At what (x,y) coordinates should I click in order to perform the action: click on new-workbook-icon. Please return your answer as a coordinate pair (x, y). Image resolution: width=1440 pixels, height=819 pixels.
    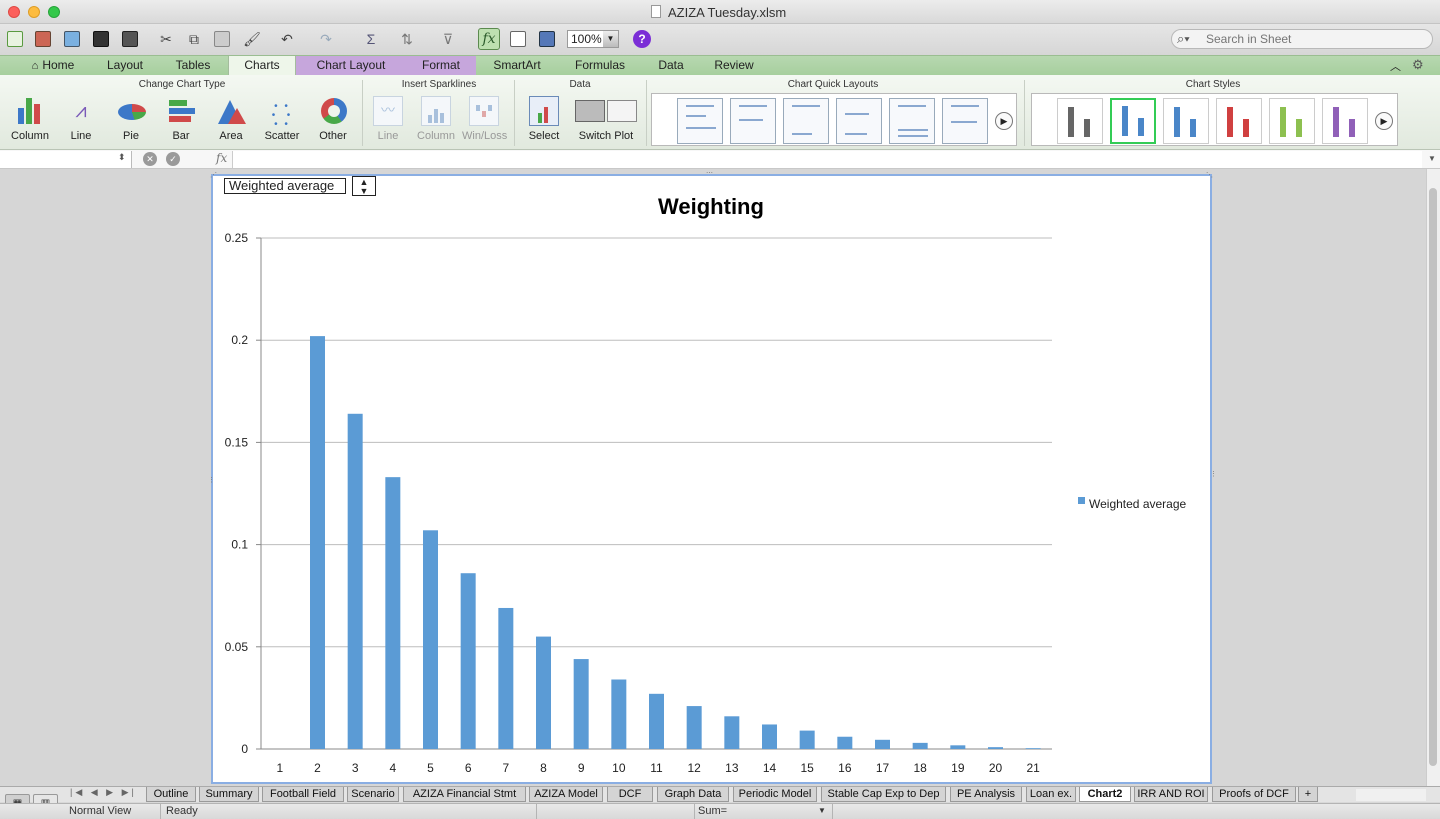
    Looking at the image, I should click on (15, 39).